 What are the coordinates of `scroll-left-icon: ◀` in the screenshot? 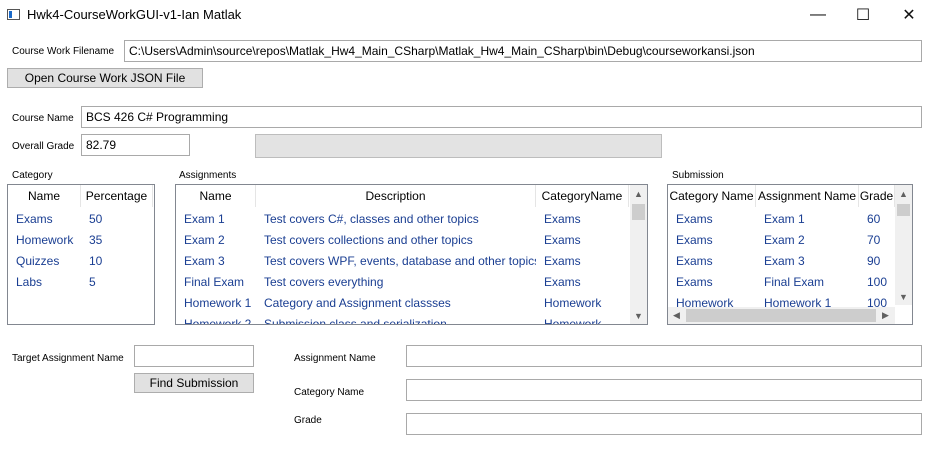 It's located at (676, 315).